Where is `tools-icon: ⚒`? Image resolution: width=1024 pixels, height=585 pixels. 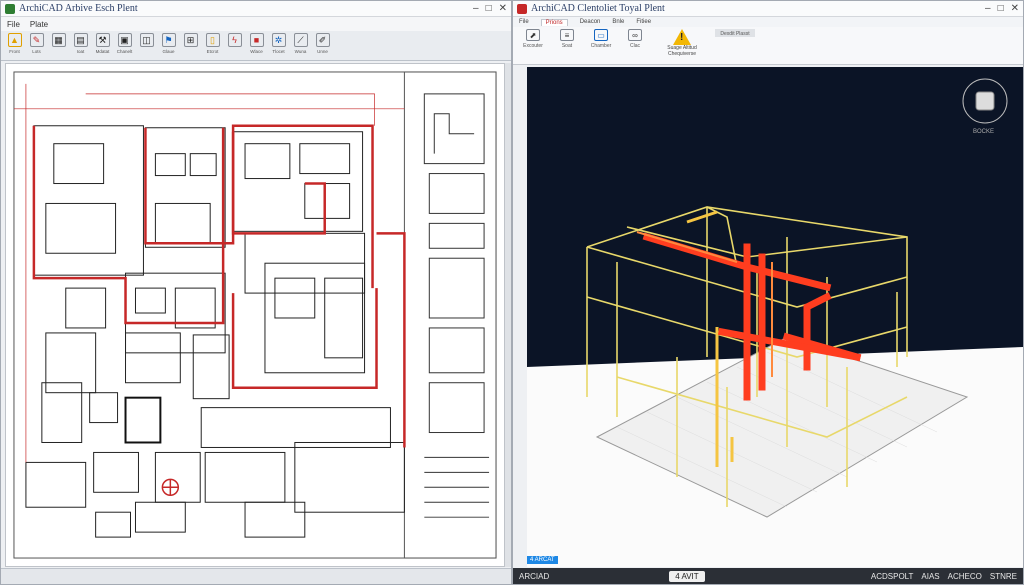 tools-icon: ⚒ is located at coordinates (102, 40).